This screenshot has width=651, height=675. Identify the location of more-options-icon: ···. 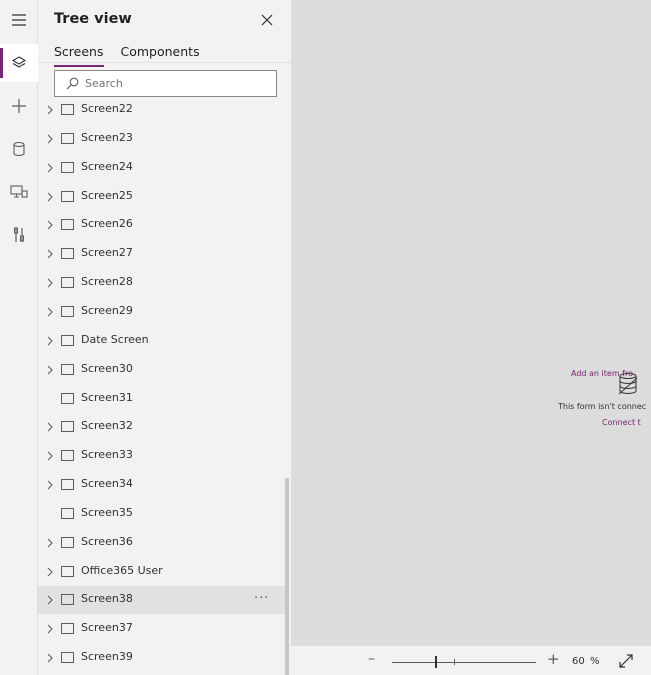
(261, 598).